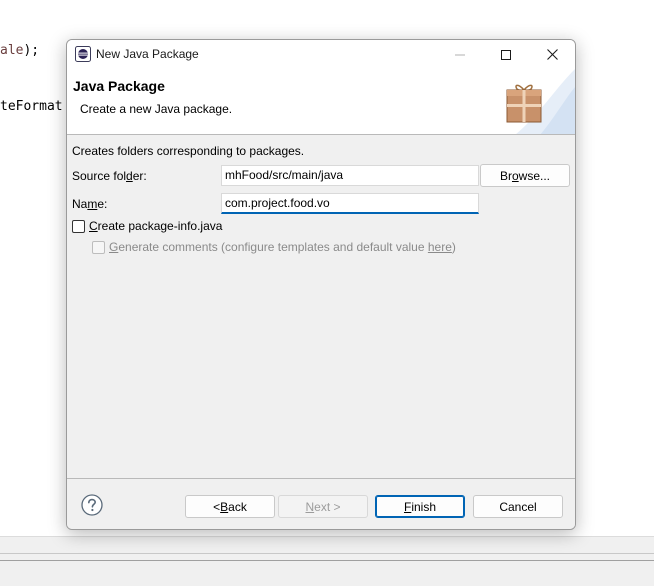 This screenshot has width=654, height=586. What do you see at coordinates (83, 54) in the screenshot?
I see `eclipse-icon` at bounding box center [83, 54].